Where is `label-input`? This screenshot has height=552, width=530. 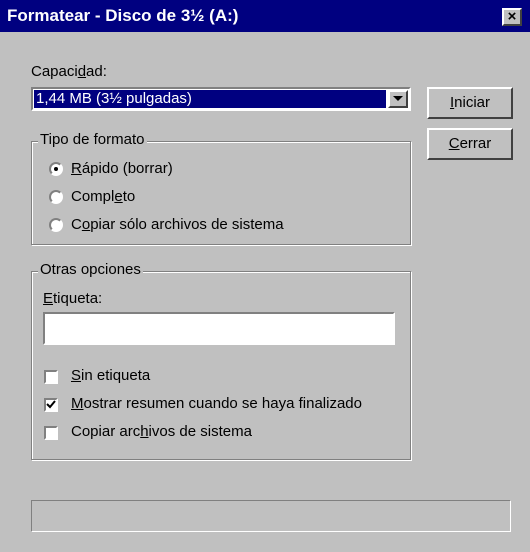
label-input is located at coordinates (219, 328).